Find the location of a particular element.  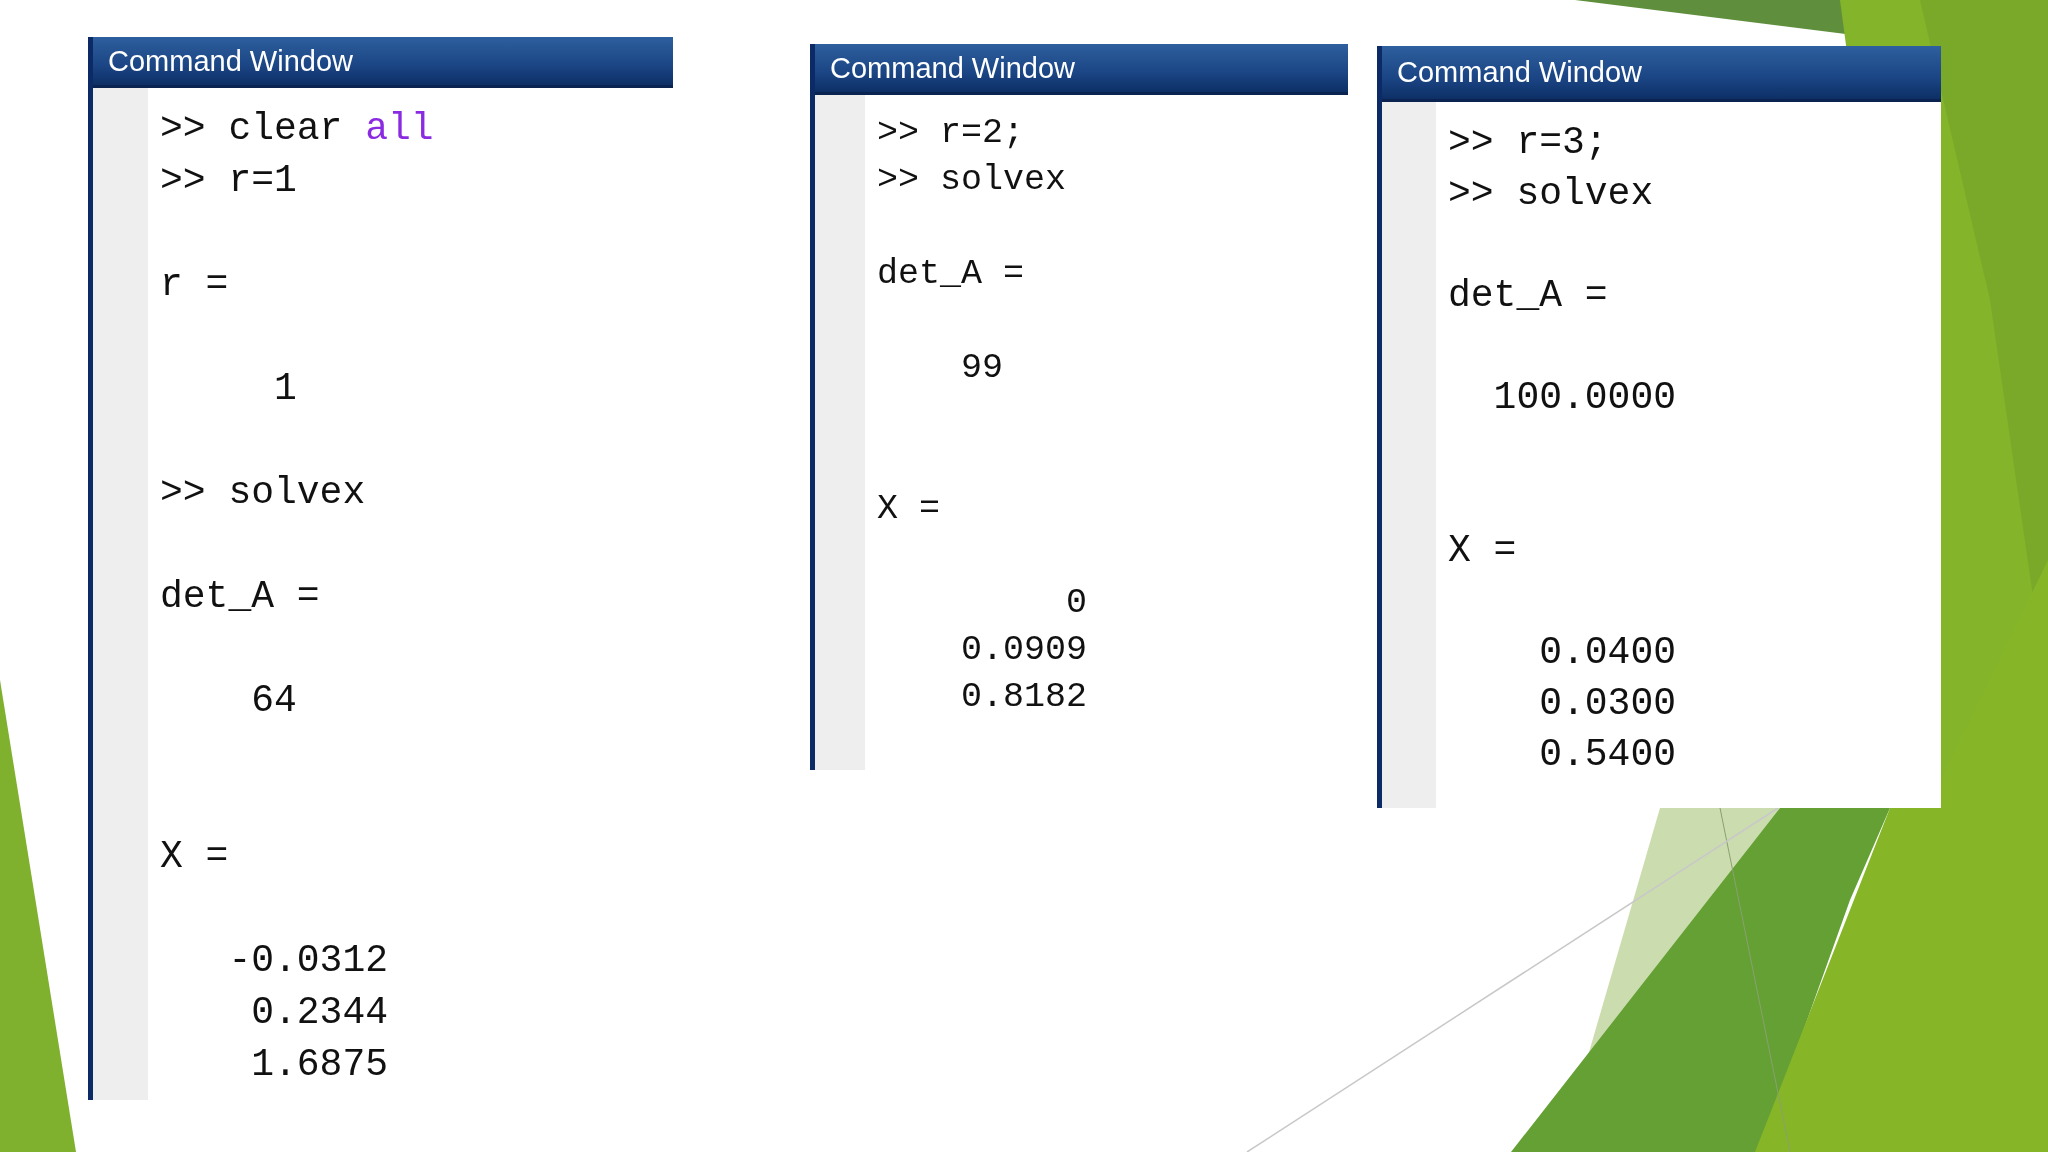

output-value: -0.0312 is located at coordinates (308, 961).